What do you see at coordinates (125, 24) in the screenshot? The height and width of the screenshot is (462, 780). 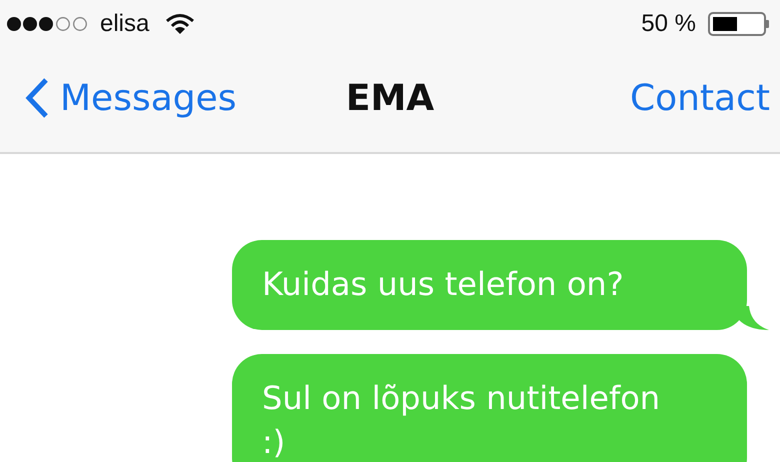 I see `carrier-name: elisa` at bounding box center [125, 24].